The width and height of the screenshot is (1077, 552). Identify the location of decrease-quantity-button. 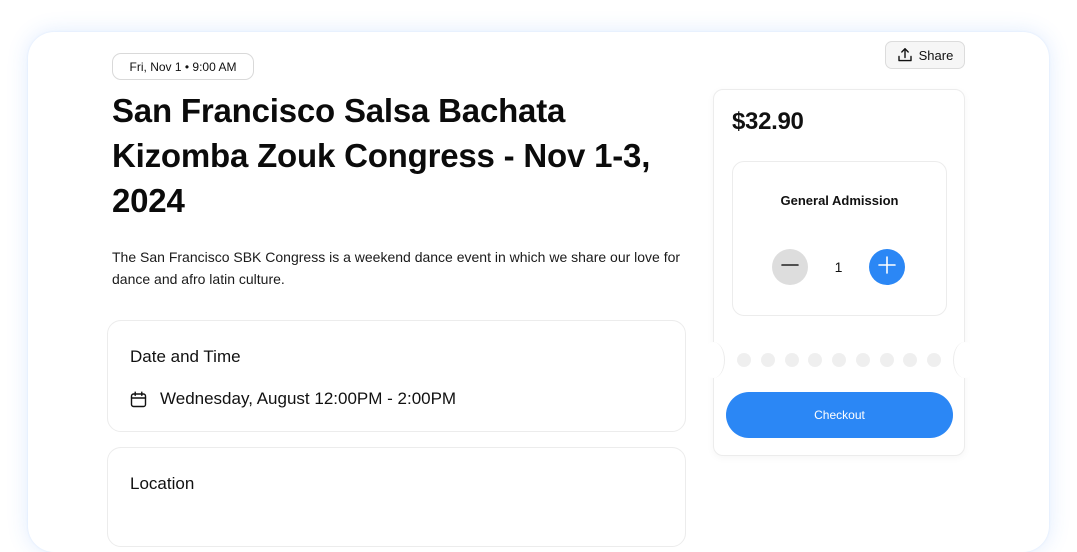
(790, 267).